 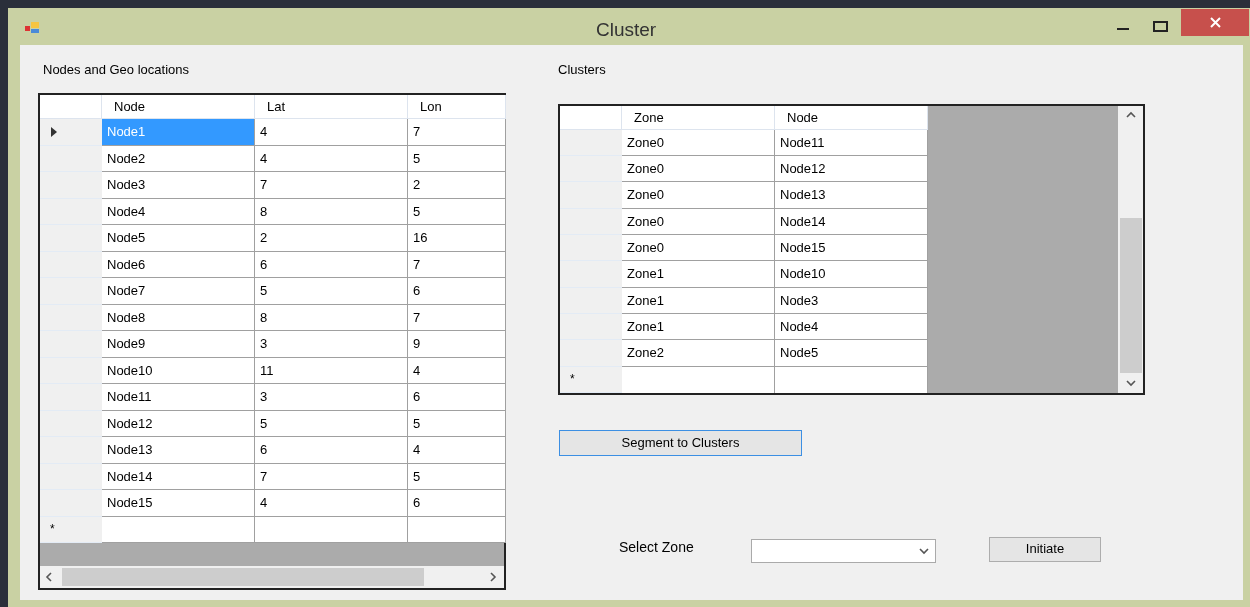 What do you see at coordinates (331, 107) in the screenshot?
I see `column-header: Lat` at bounding box center [331, 107].